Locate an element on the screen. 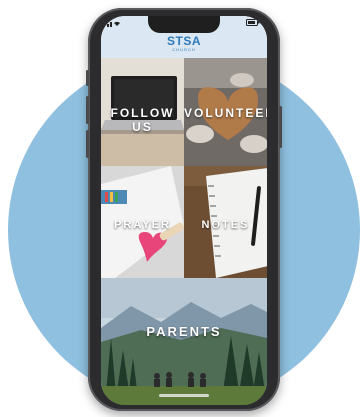 The width and height of the screenshot is (363, 417). tile-notes: NOTES is located at coordinates (225, 222).